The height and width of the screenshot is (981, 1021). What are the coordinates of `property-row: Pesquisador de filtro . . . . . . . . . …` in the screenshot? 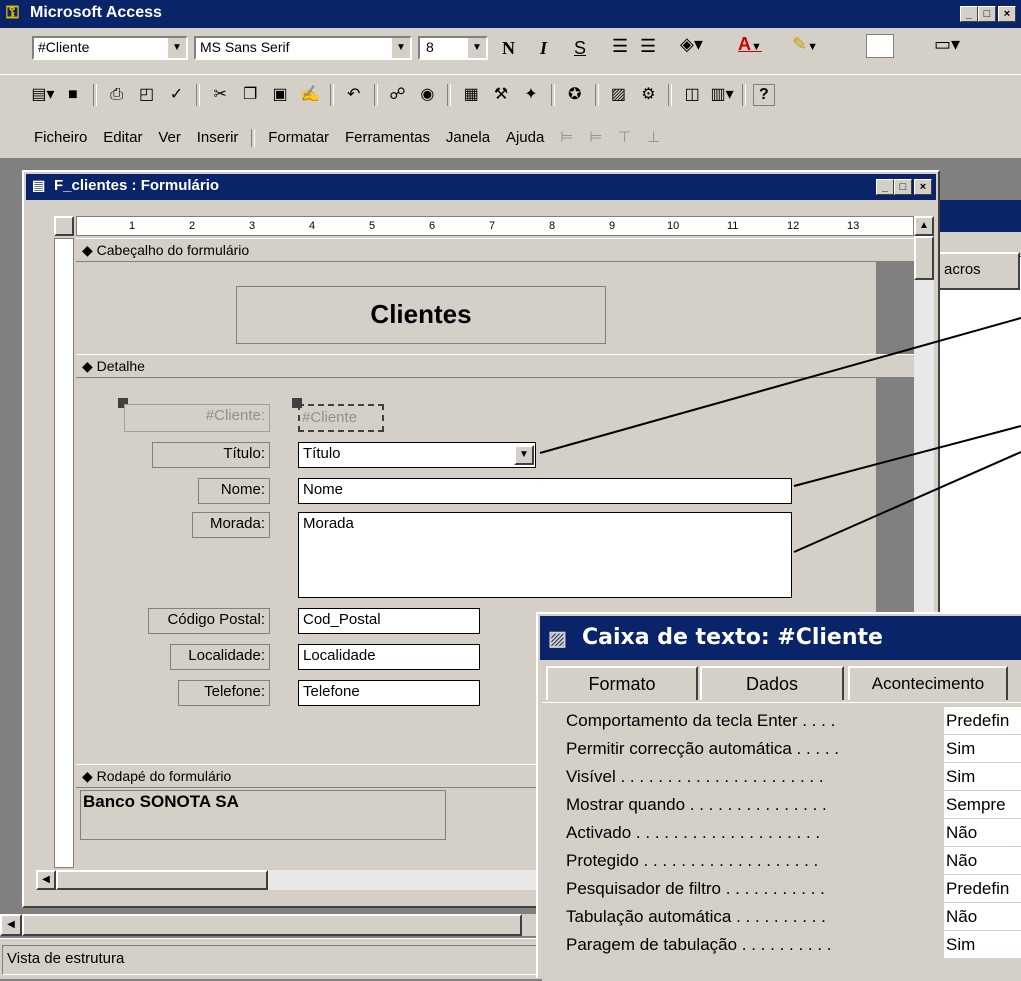 It's located at (781, 888).